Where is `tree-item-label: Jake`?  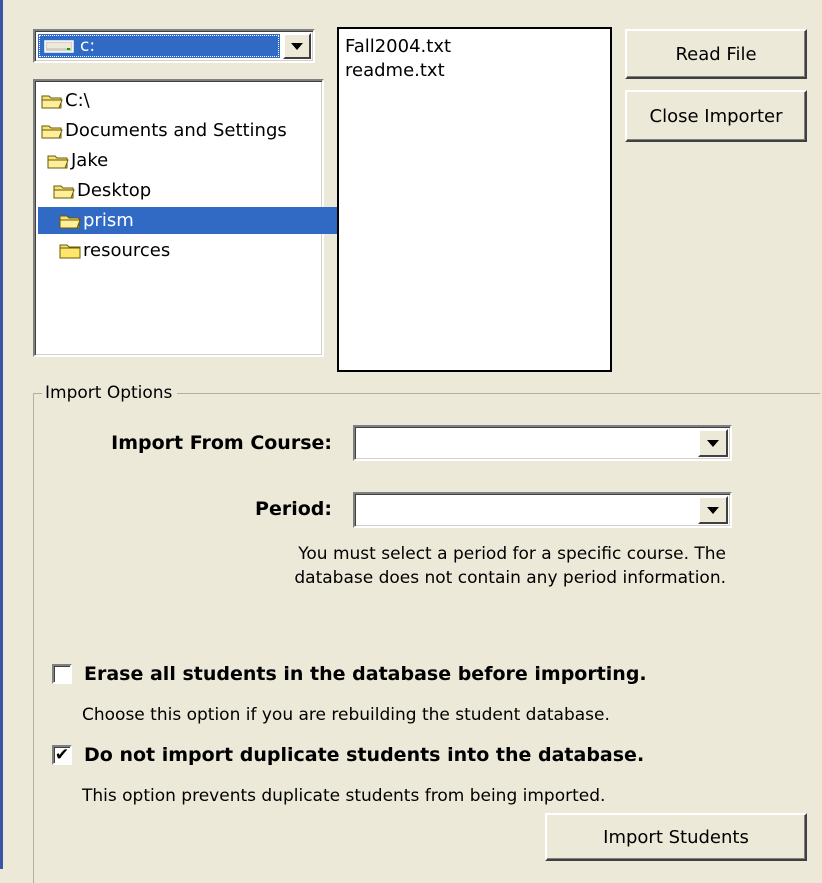
tree-item-label: Jake is located at coordinates (90, 160).